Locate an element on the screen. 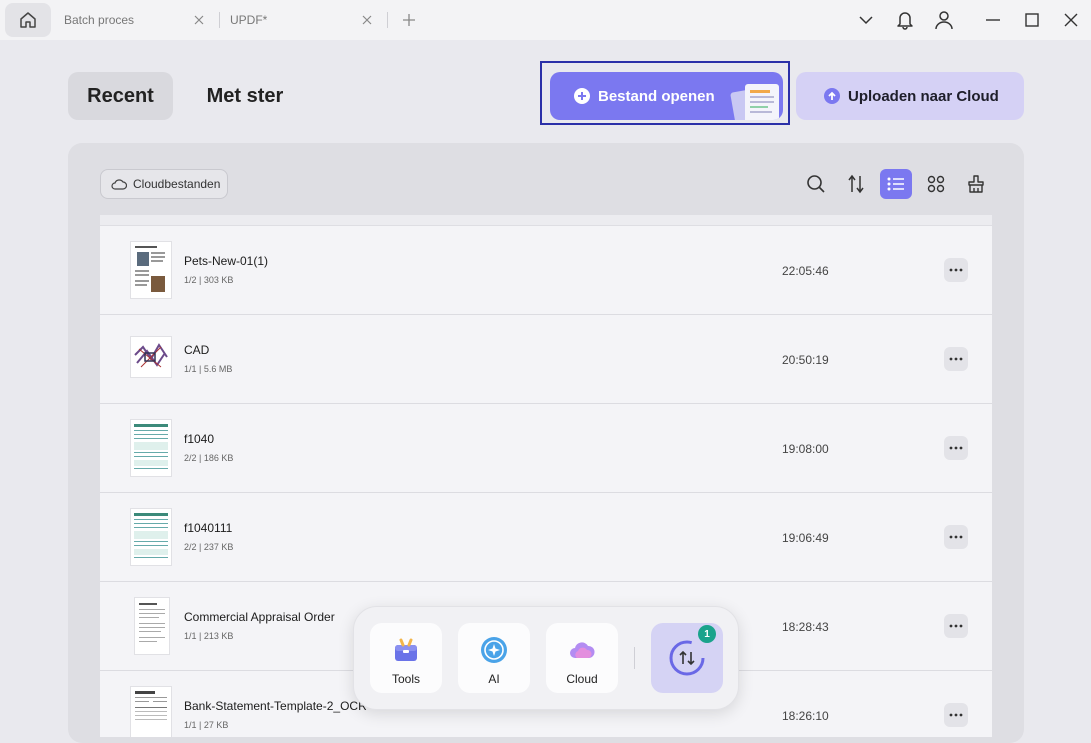 This screenshot has width=1091, height=743. file-name: Commercial Appraisal Order is located at coordinates (259, 617).